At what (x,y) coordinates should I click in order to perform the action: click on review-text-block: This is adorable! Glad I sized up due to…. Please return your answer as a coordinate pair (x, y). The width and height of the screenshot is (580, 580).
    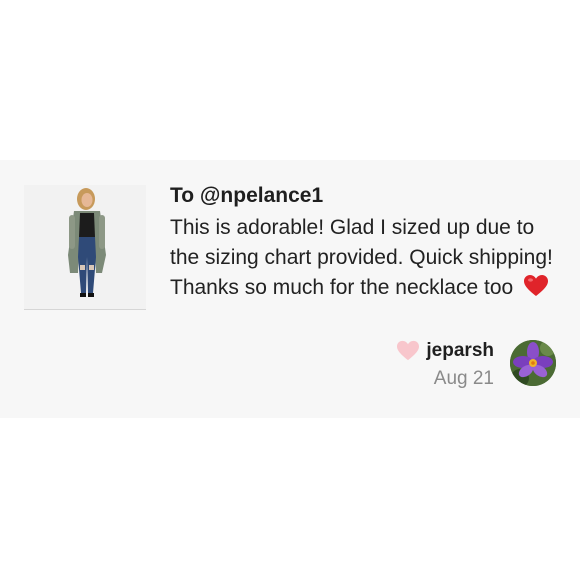
    Looking at the image, I should click on (365, 260).